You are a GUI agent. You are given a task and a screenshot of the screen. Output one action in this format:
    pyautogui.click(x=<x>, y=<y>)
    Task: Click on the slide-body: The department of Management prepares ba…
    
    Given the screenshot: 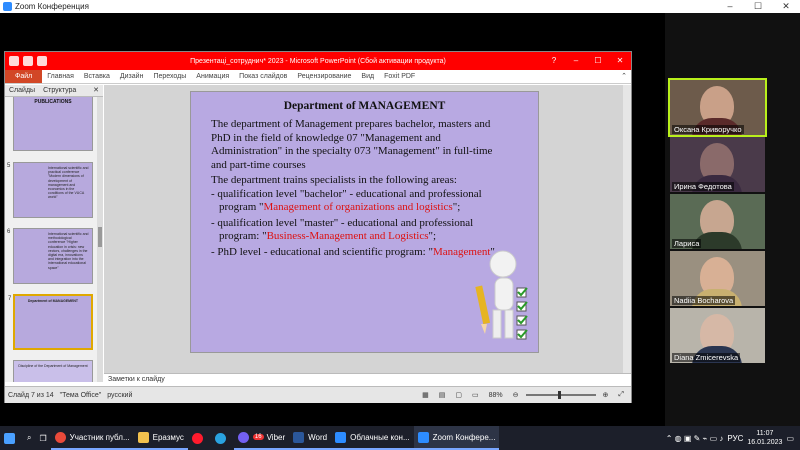 What is the action you would take?
    pyautogui.click(x=350, y=188)
    